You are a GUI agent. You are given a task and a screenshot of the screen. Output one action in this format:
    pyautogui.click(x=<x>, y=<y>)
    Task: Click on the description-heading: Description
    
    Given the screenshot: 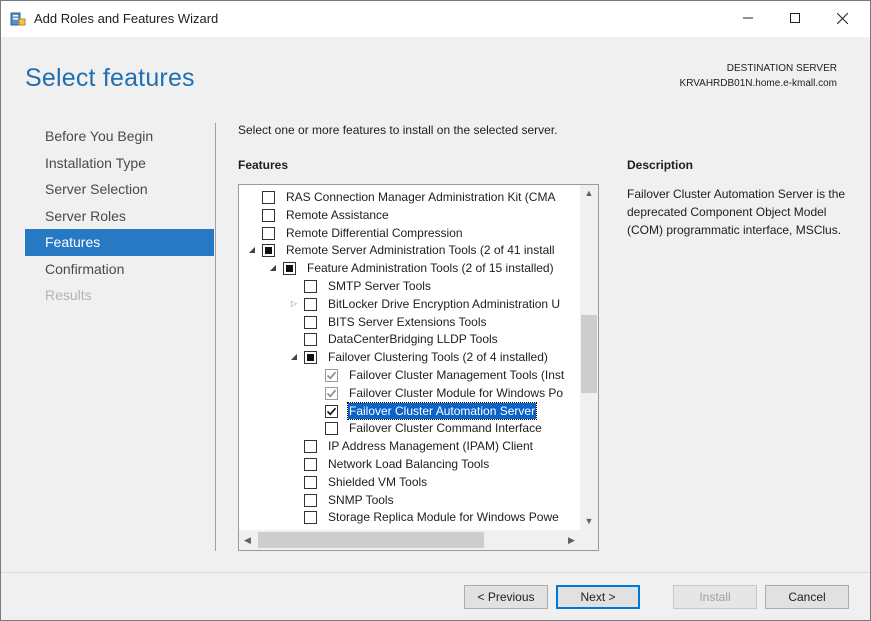 What is the action you would take?
    pyautogui.click(x=660, y=165)
    